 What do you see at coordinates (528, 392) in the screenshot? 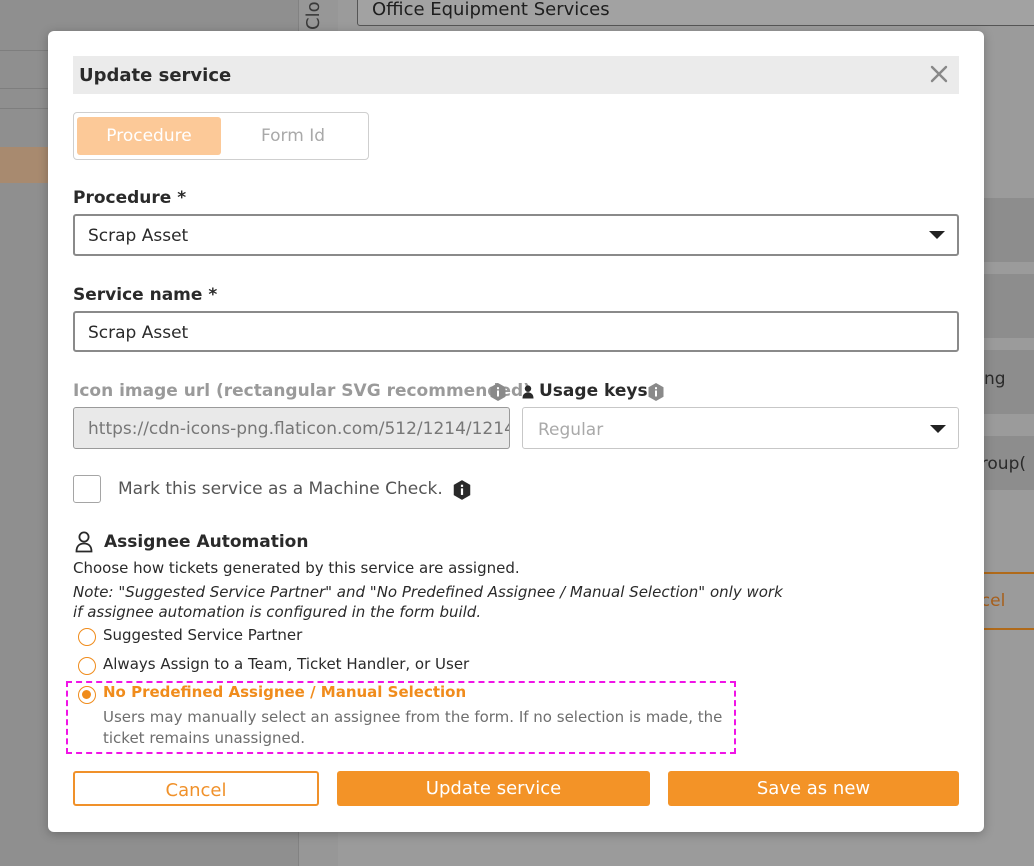
I see `person-icon` at bounding box center [528, 392].